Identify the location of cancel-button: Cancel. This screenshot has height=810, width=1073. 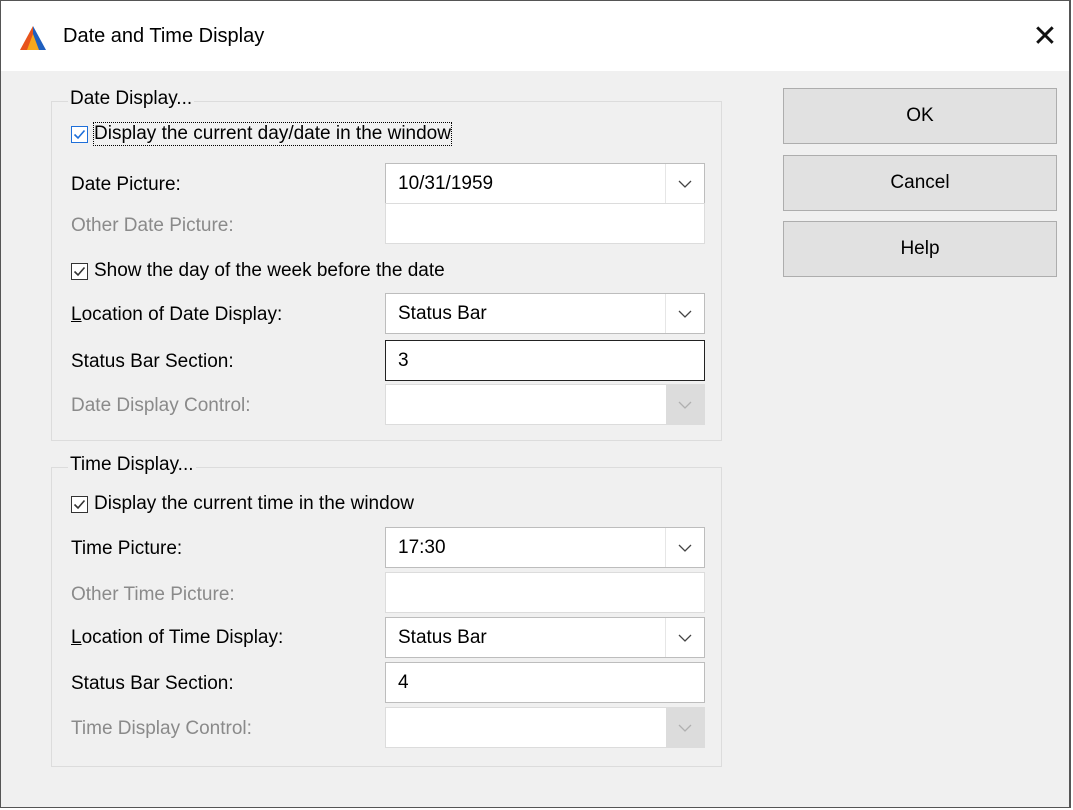
(920, 183).